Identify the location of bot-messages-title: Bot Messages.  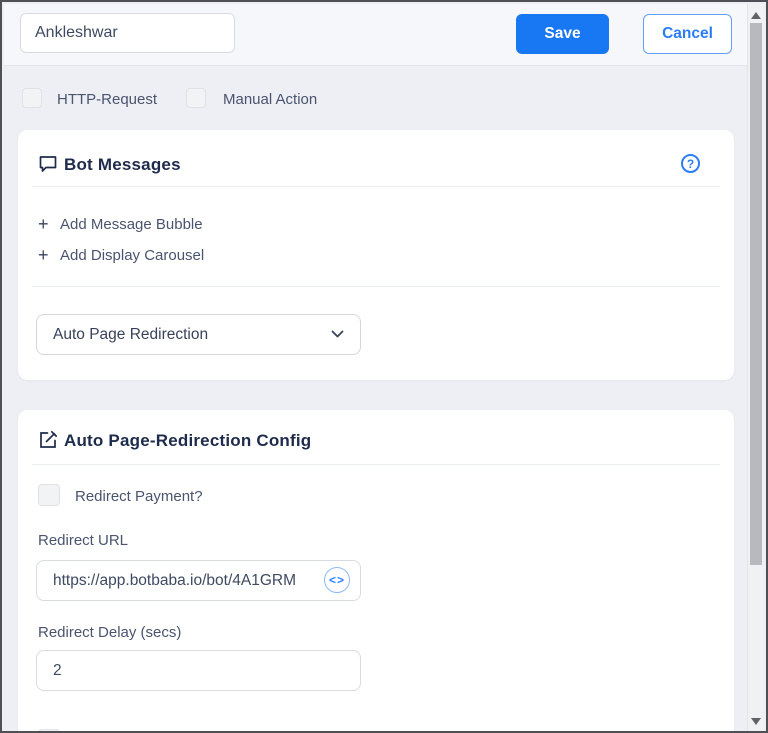
(122, 164).